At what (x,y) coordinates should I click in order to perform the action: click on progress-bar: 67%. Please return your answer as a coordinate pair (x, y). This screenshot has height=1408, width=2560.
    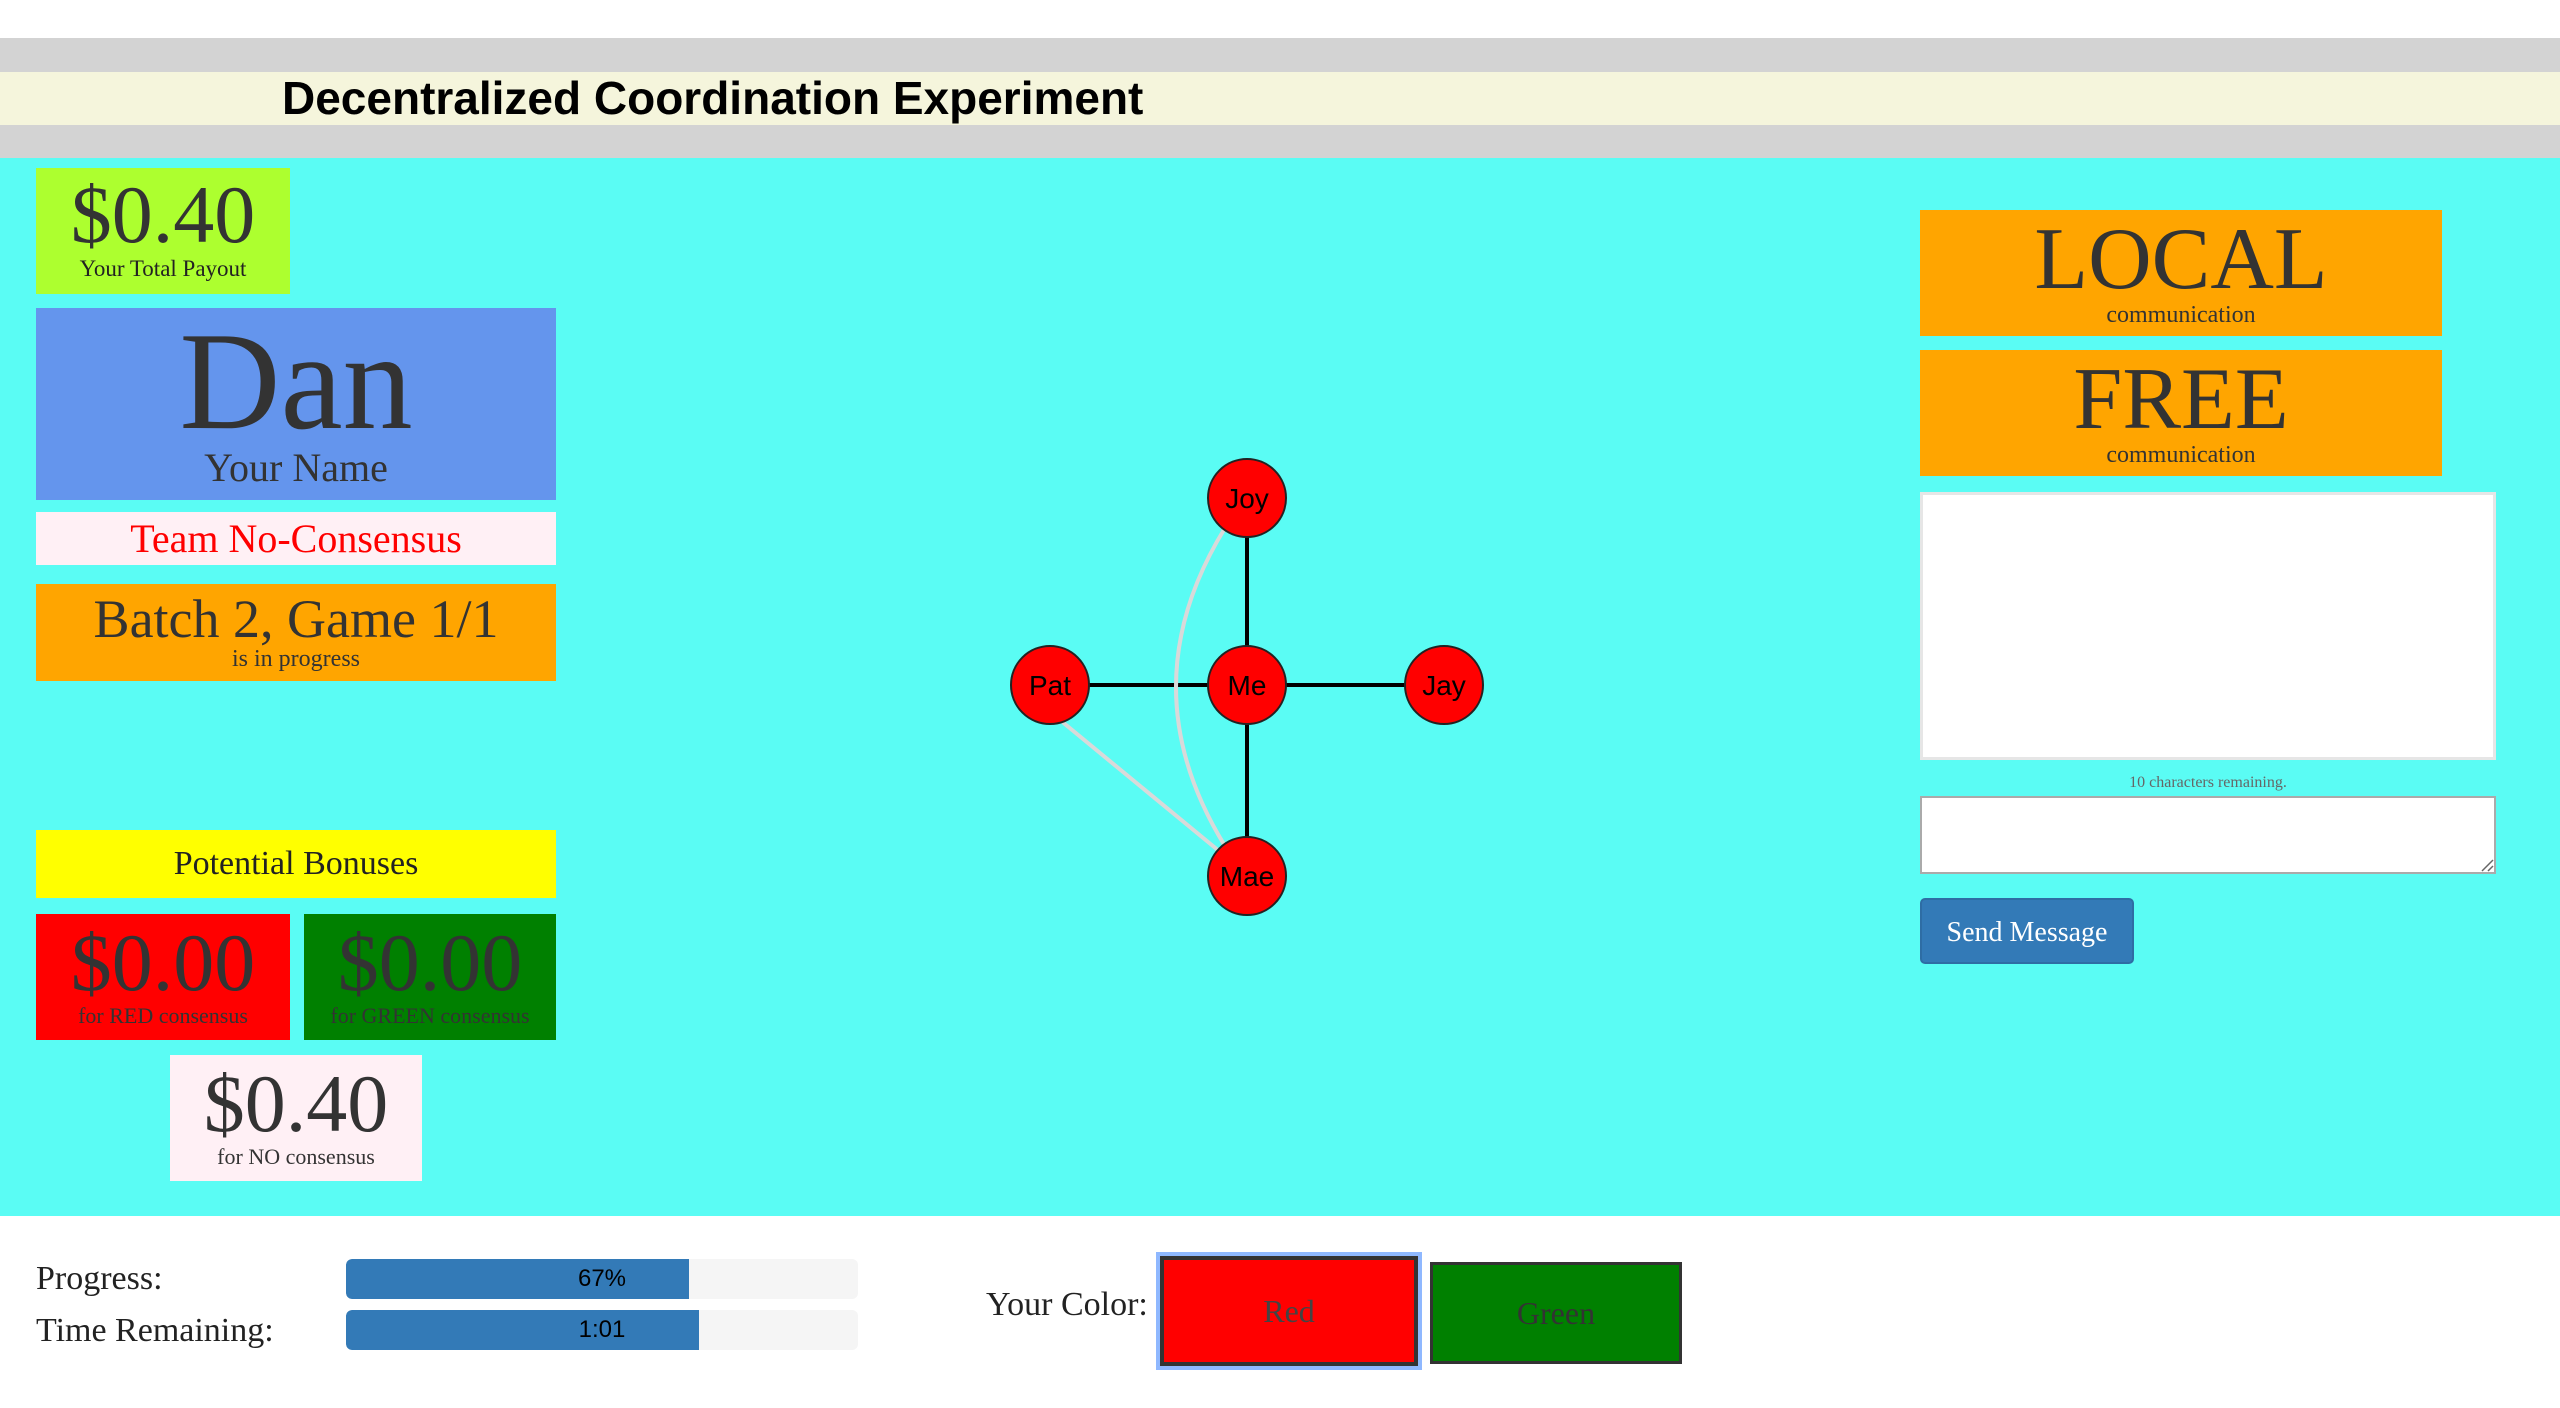
    Looking at the image, I should click on (602, 1279).